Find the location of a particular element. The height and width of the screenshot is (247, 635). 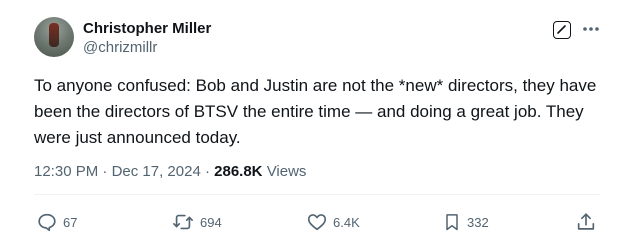

more-icon is located at coordinates (591, 29).